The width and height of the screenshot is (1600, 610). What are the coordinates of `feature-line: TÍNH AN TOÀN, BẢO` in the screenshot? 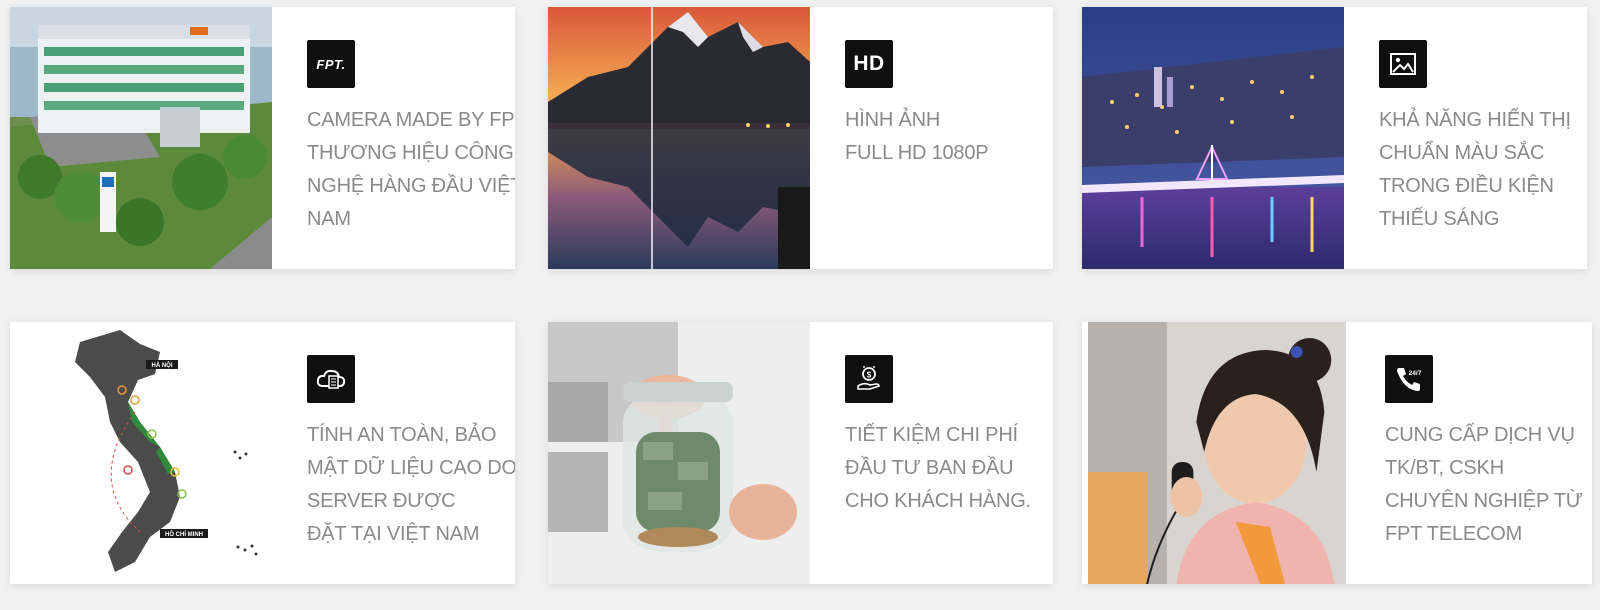 It's located at (402, 435).